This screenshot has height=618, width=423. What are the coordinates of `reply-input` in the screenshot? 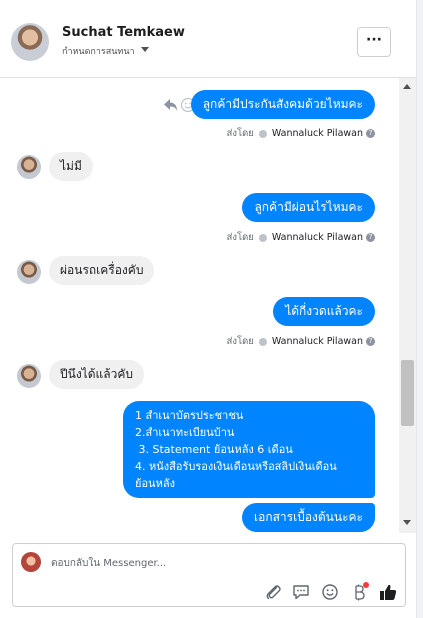 It's located at (221, 563).